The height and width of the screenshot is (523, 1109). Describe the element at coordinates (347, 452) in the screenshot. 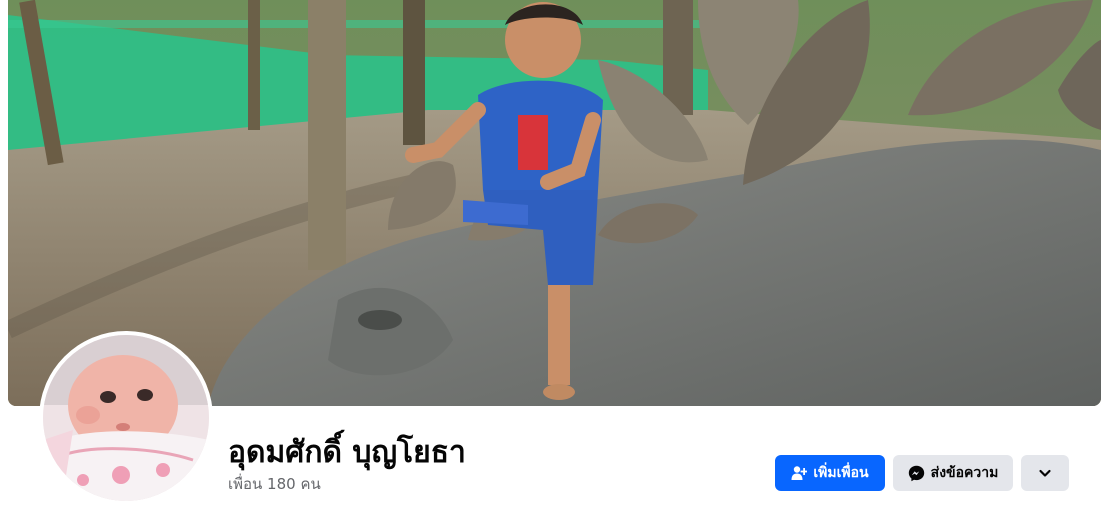

I see `profile-name: อุดมศักดิ์ บุญโยธา` at that location.